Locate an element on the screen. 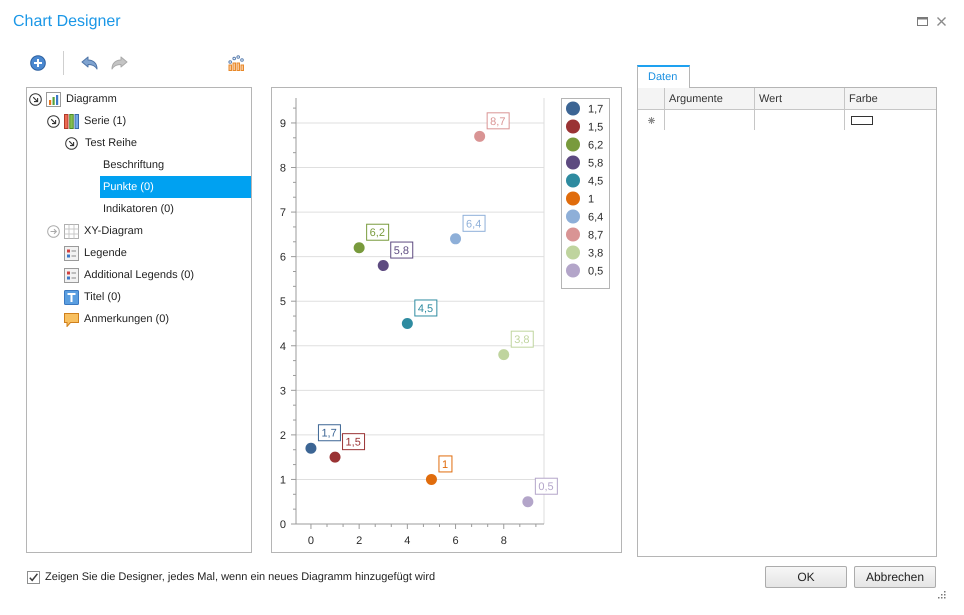  checkbox-label: Zeigen Sie die Designer, jedes Mal, wenn ein neues Diagramm hinzugefügt wird is located at coordinates (240, 577).